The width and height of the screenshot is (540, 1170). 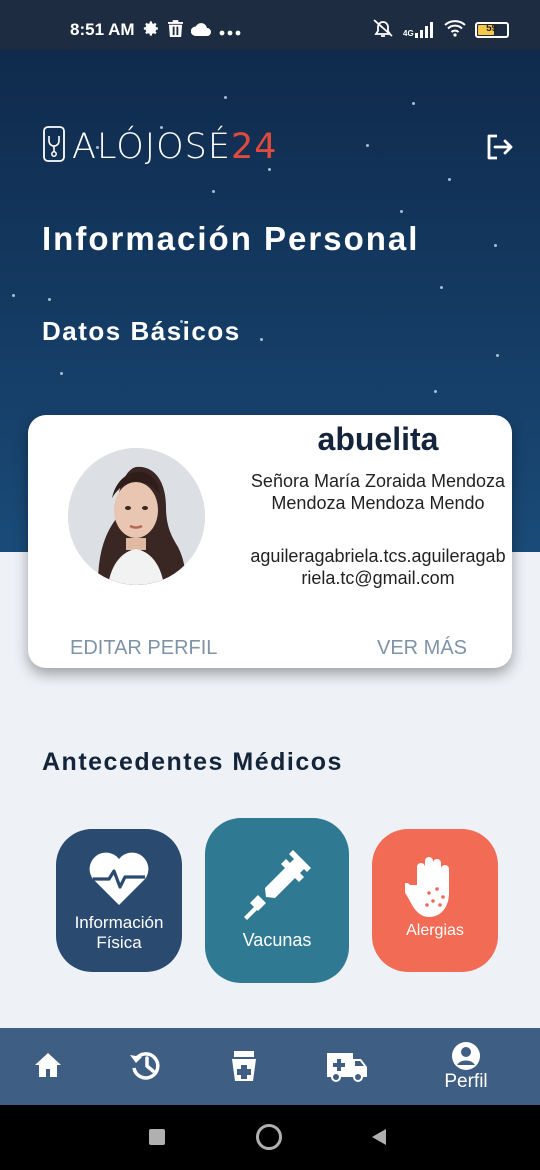 I want to click on edit-profile-button: EDITAR PERFIL, so click(x=143, y=648).